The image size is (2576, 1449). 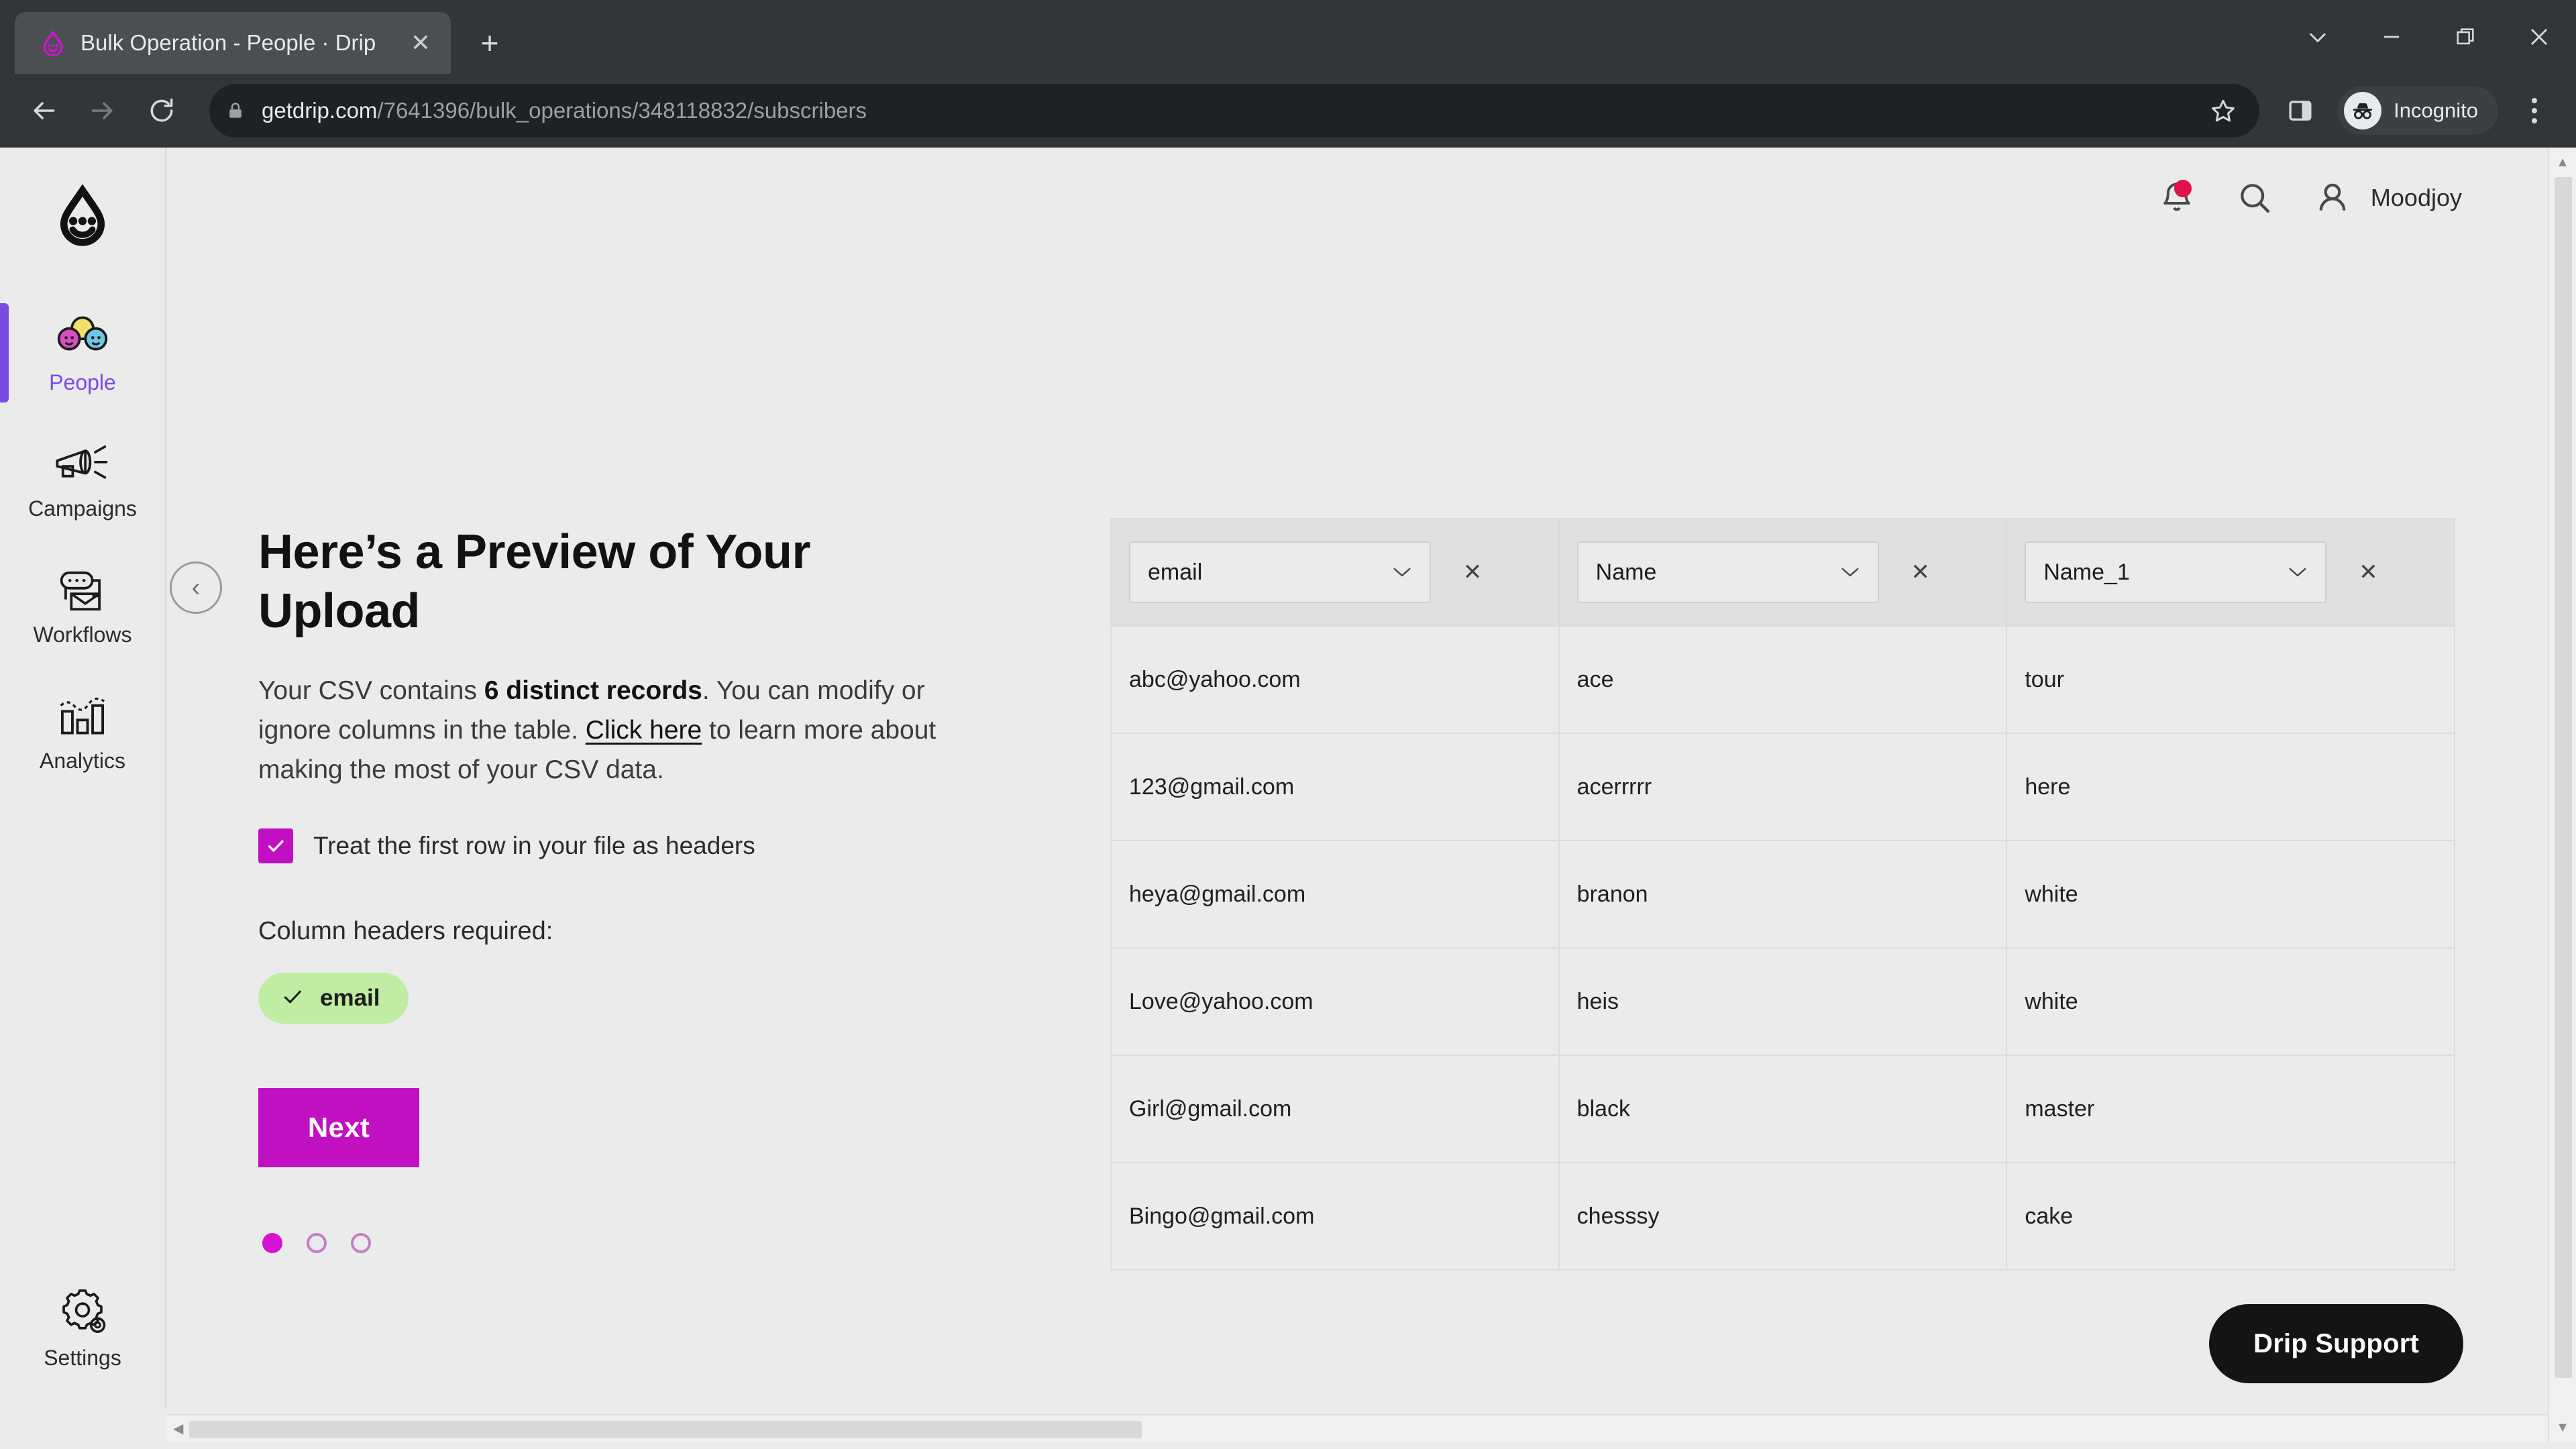 I want to click on megaphone-icon, so click(x=82, y=461).